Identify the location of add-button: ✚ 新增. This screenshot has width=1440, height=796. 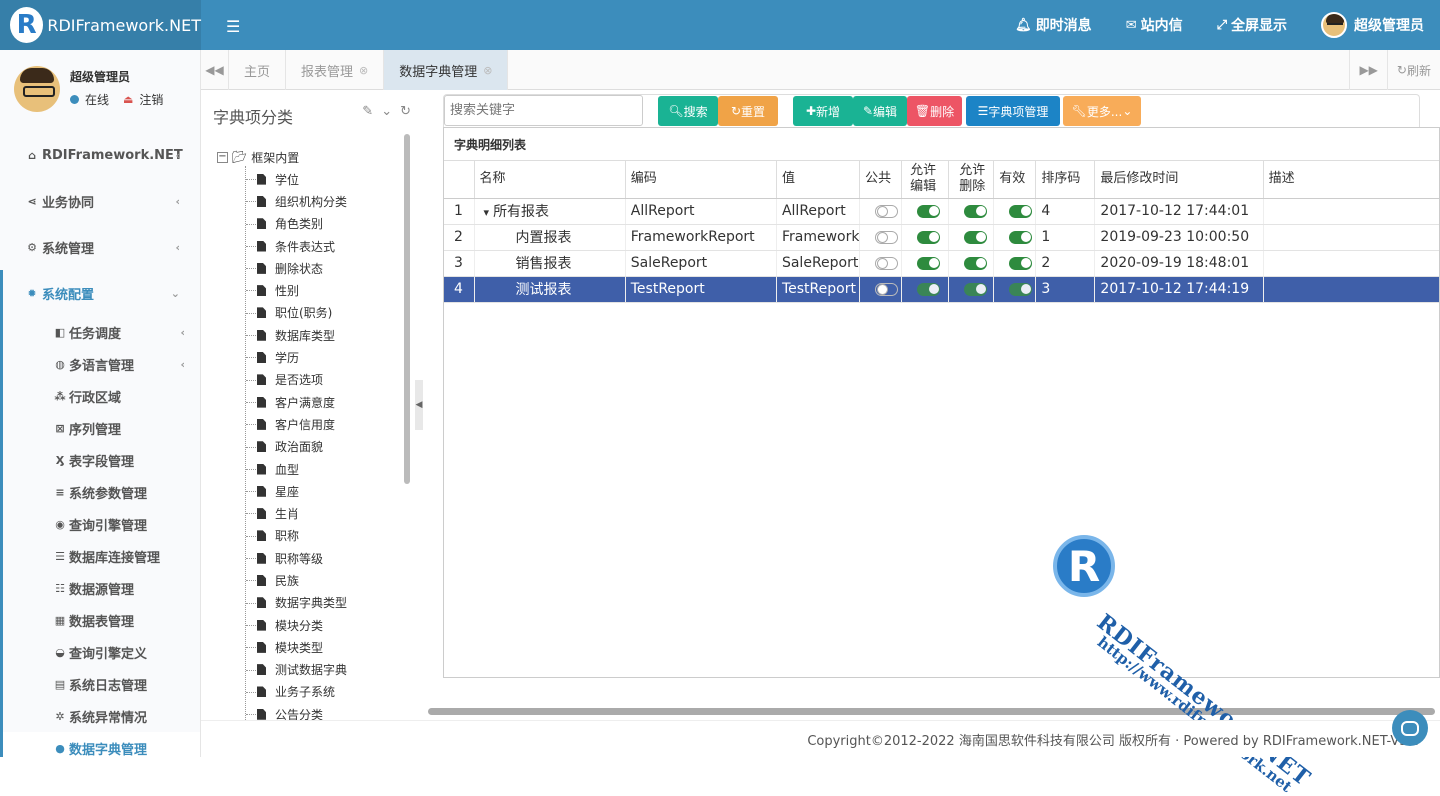
(823, 111).